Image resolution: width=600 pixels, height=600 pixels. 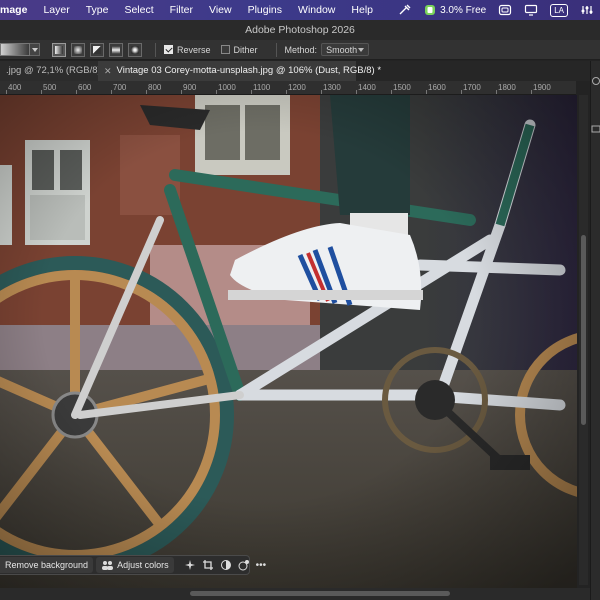 What do you see at coordinates (50, 87) in the screenshot?
I see `ruler-tick-label: 500` at bounding box center [50, 87].